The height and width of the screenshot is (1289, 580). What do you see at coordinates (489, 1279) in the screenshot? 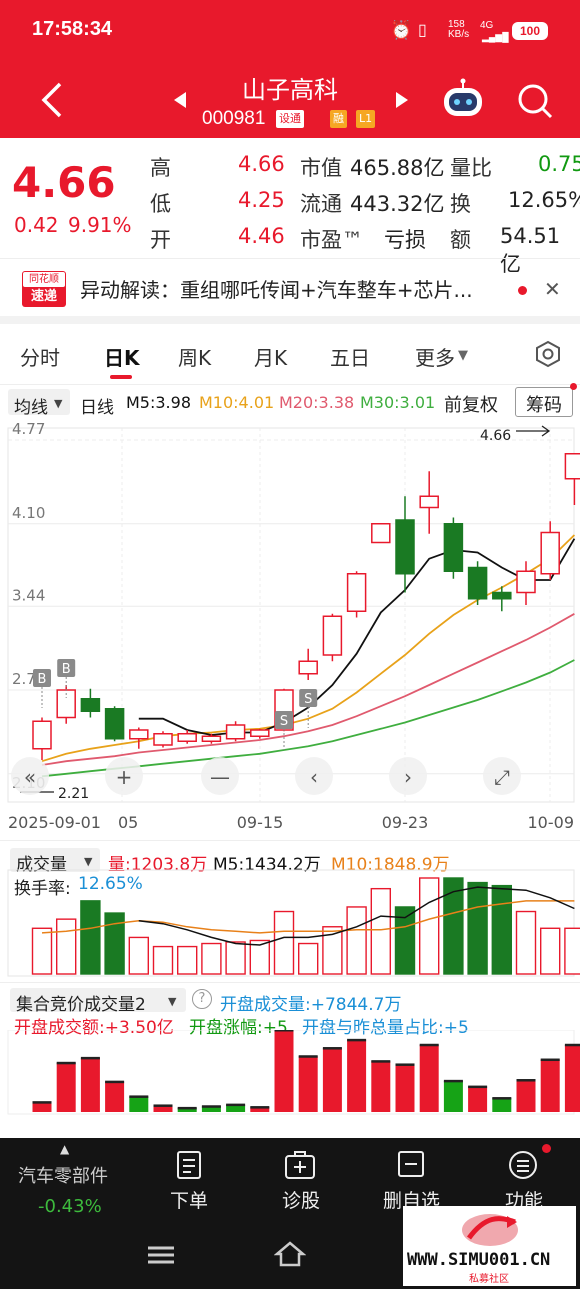
I see `watermark-sub: 私募社区` at bounding box center [489, 1279].